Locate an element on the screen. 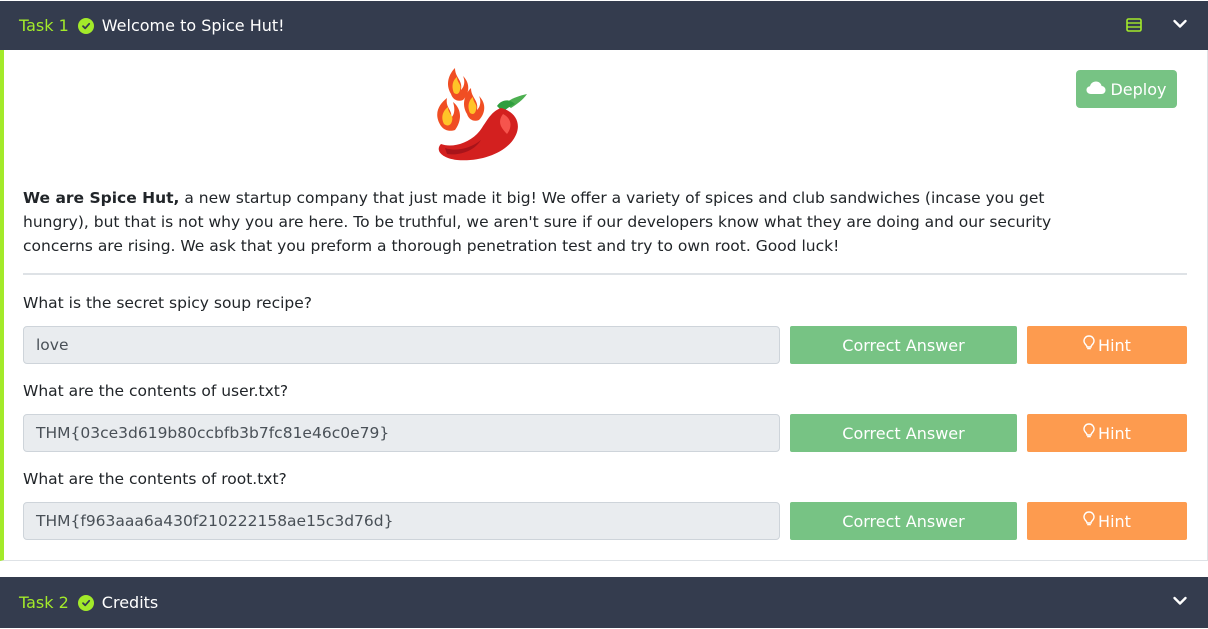 The width and height of the screenshot is (1208, 629). deploy-label: Deploy is located at coordinates (1138, 89).